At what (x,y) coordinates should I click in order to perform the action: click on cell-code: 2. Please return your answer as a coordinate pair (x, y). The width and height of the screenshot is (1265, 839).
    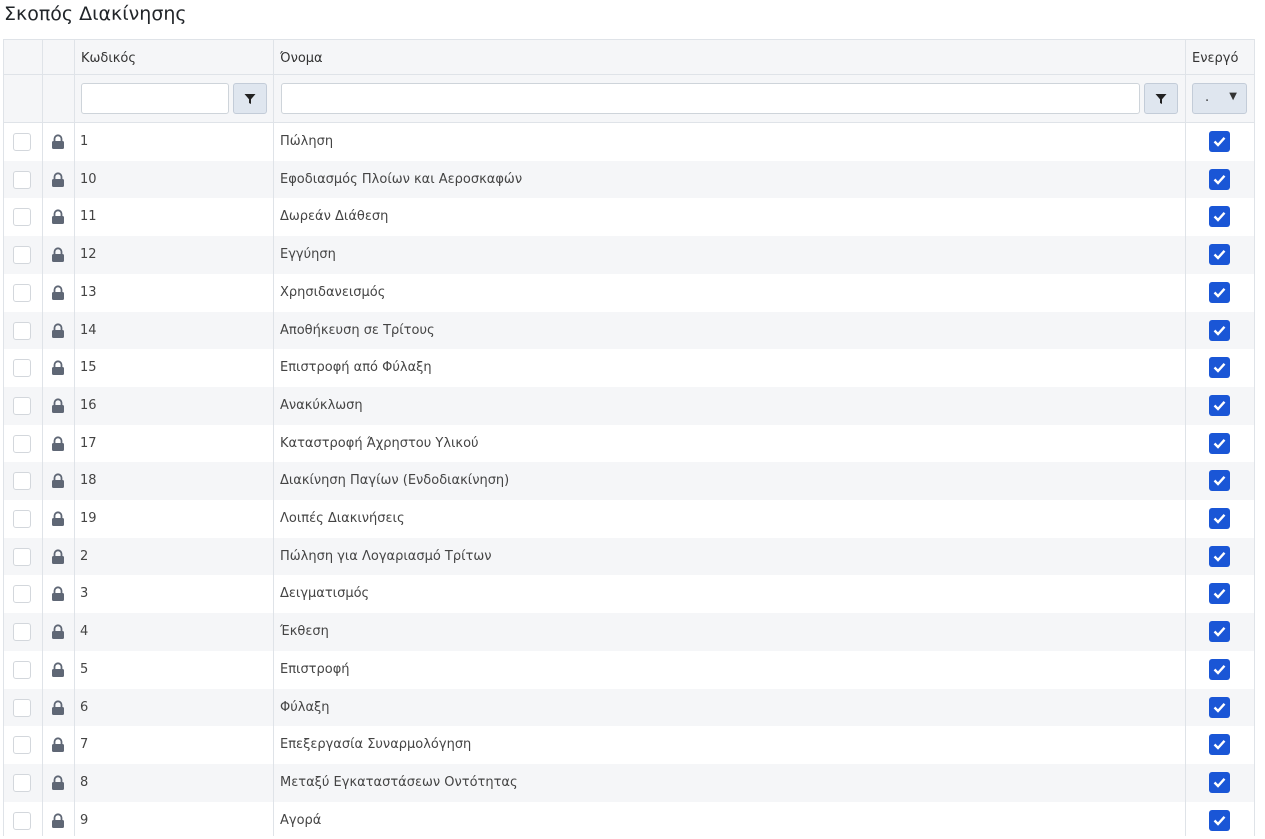
    Looking at the image, I should click on (84, 556).